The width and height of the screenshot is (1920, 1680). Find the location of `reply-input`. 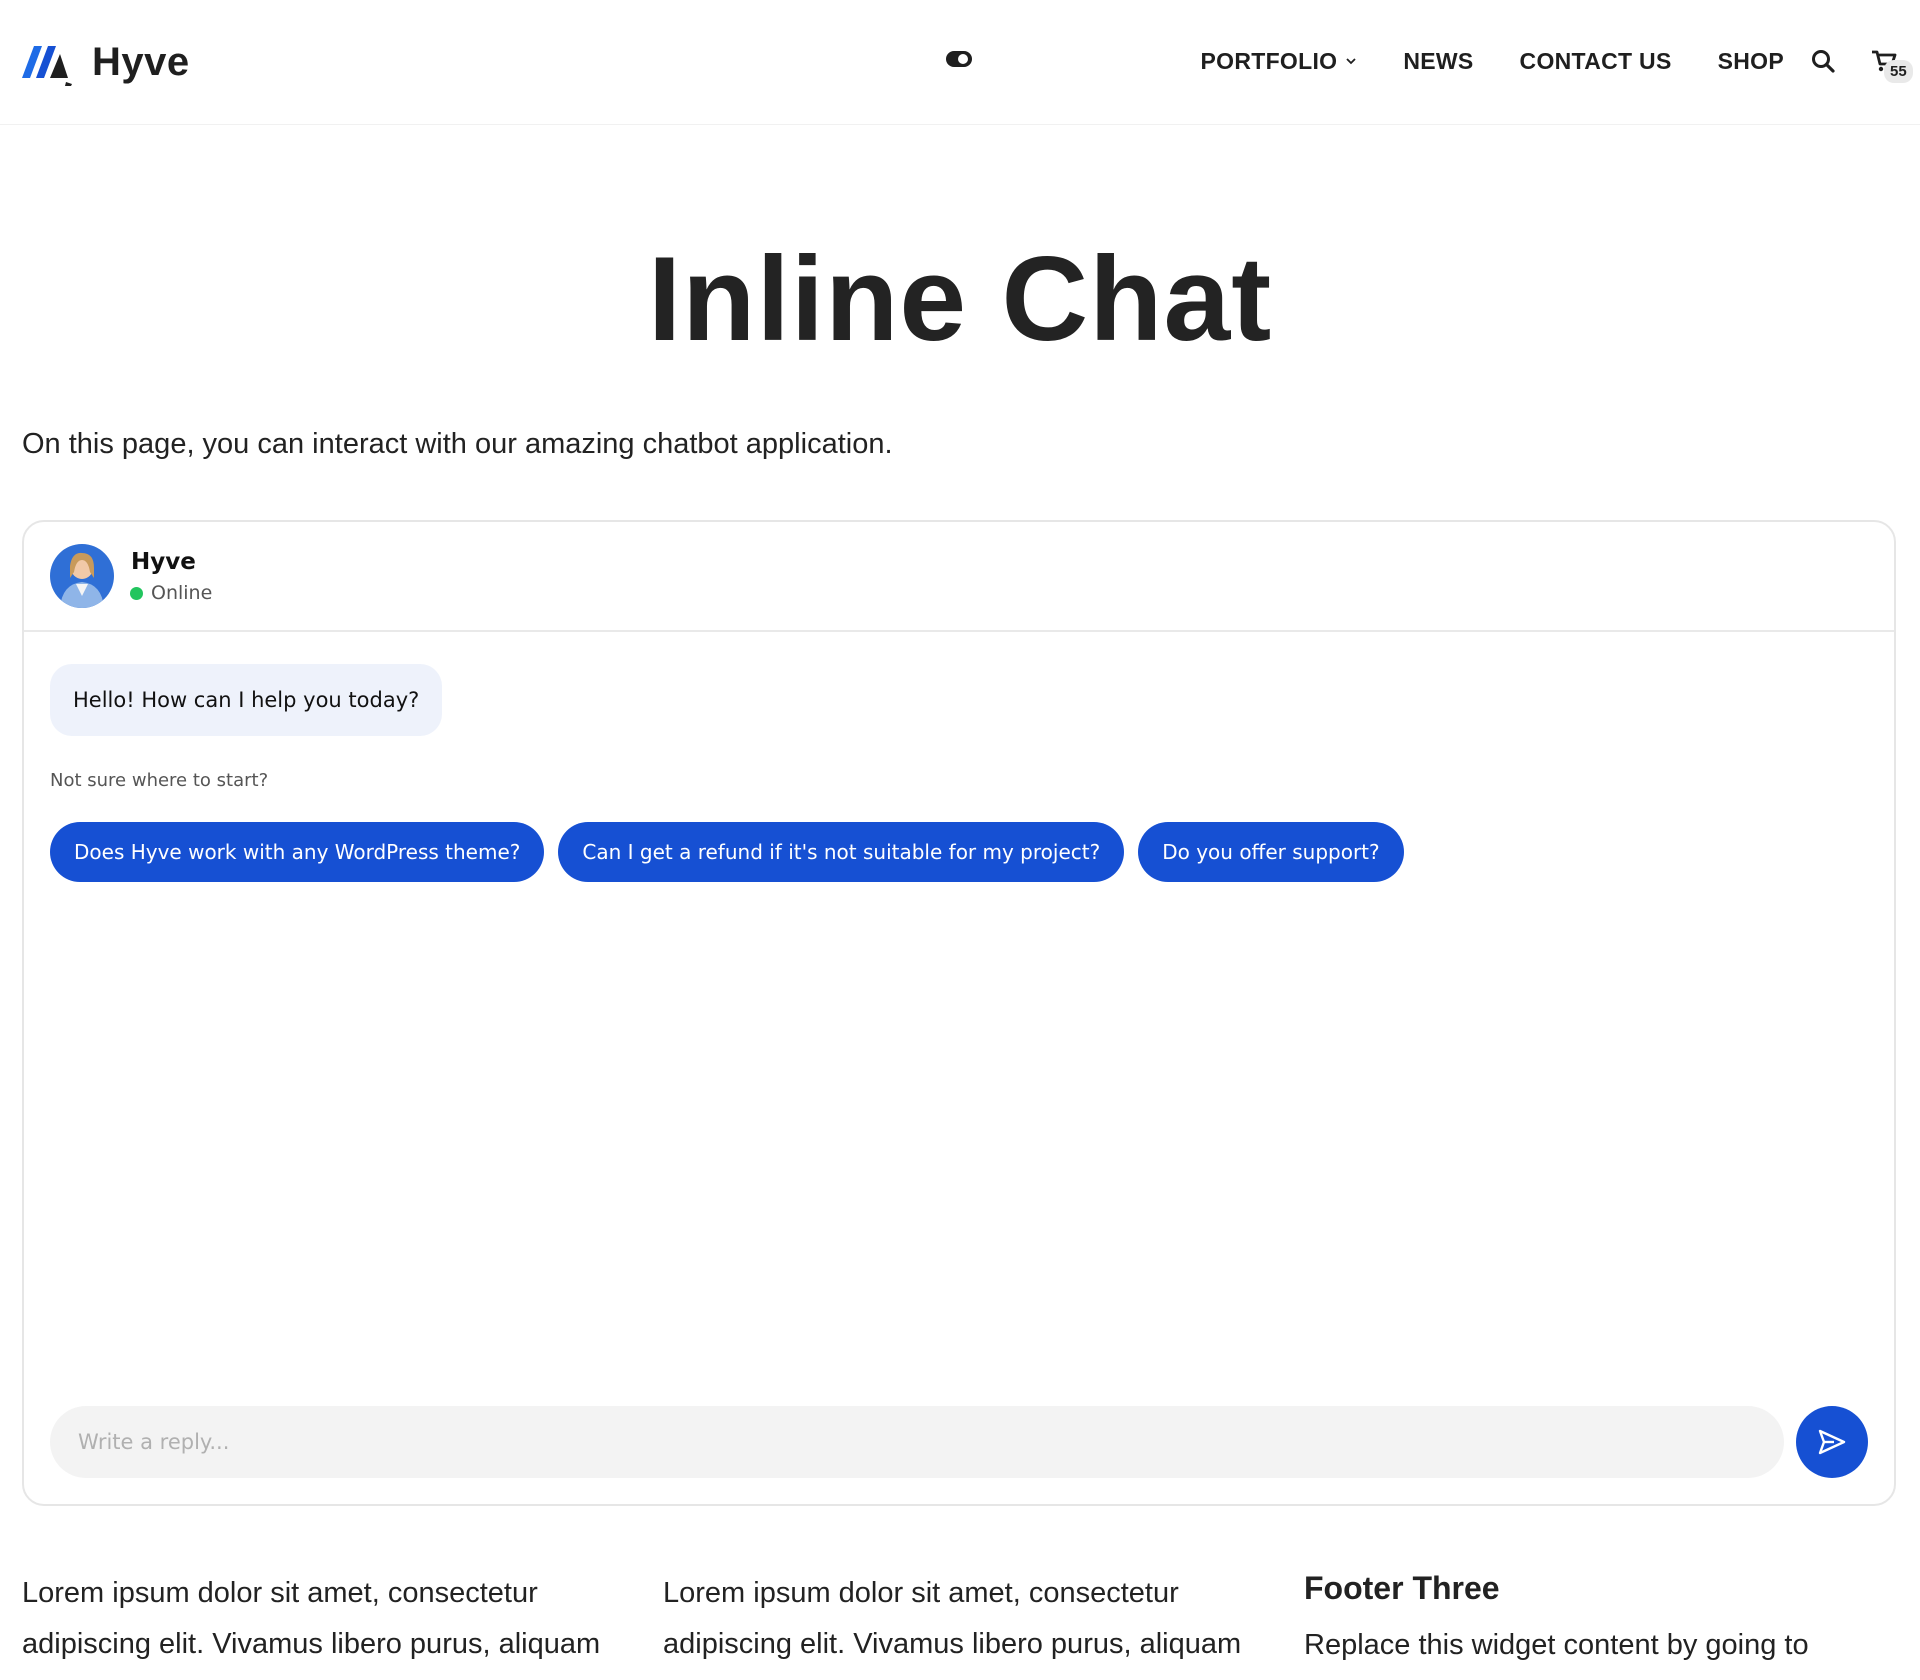

reply-input is located at coordinates (917, 1442).